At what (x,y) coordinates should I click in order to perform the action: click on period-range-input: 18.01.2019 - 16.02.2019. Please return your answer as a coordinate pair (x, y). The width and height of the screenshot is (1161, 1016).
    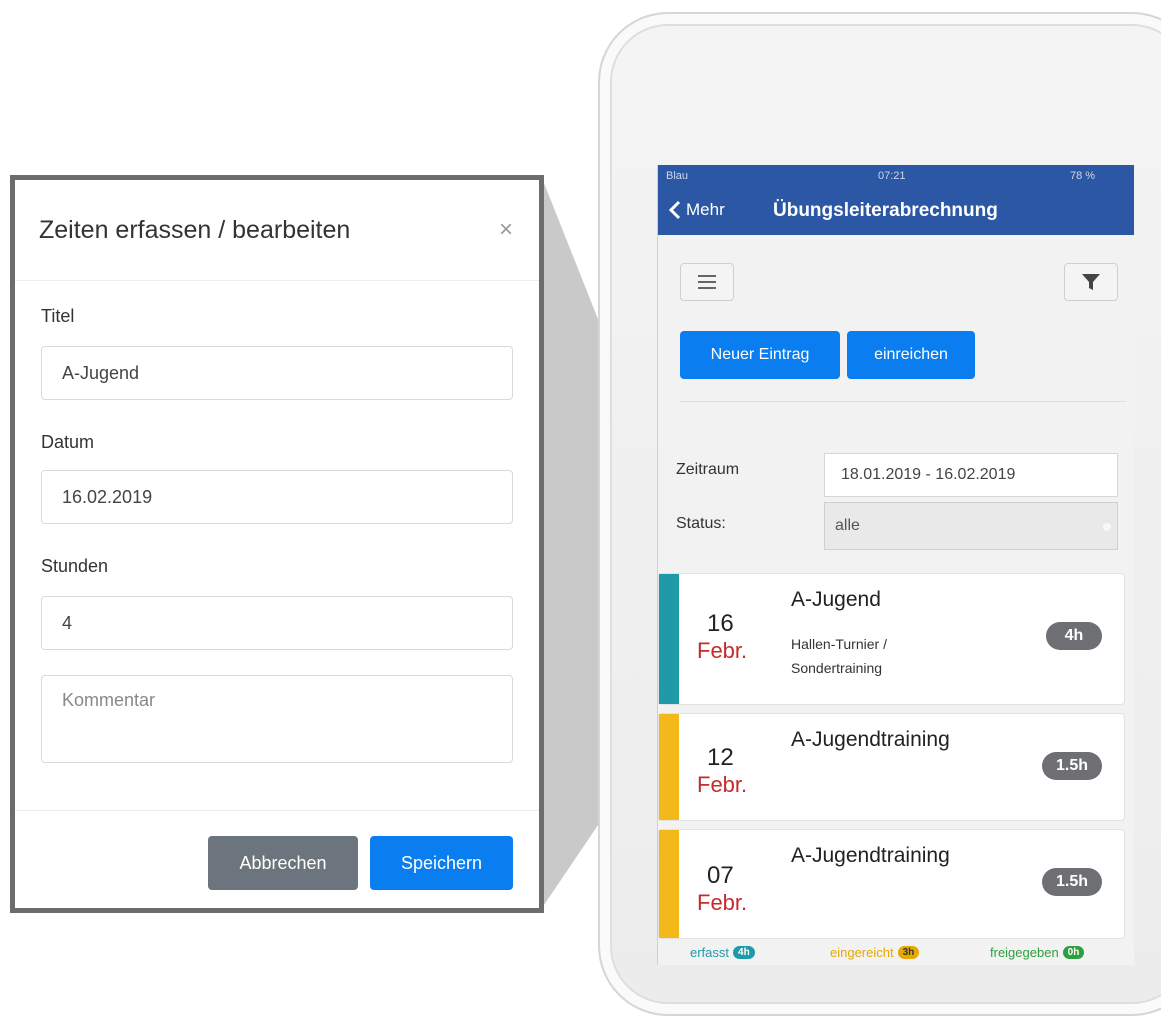
    Looking at the image, I should click on (971, 475).